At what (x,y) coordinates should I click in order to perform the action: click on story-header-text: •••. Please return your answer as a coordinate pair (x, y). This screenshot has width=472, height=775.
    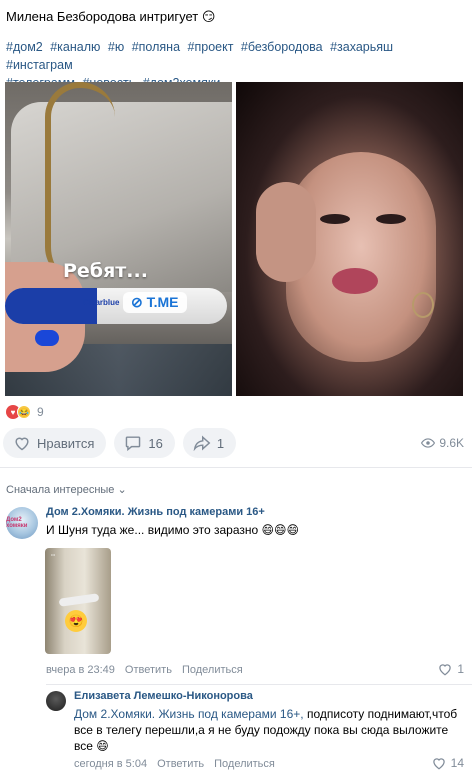
    Looking at the image, I should click on (53, 554).